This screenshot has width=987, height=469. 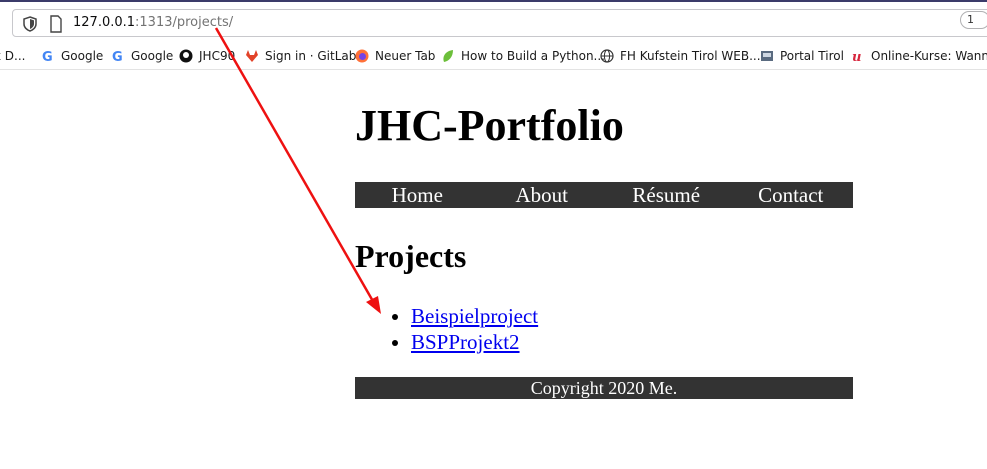 I want to click on bookmark-portal-tirol: Portal Tirol, so click(x=802, y=56).